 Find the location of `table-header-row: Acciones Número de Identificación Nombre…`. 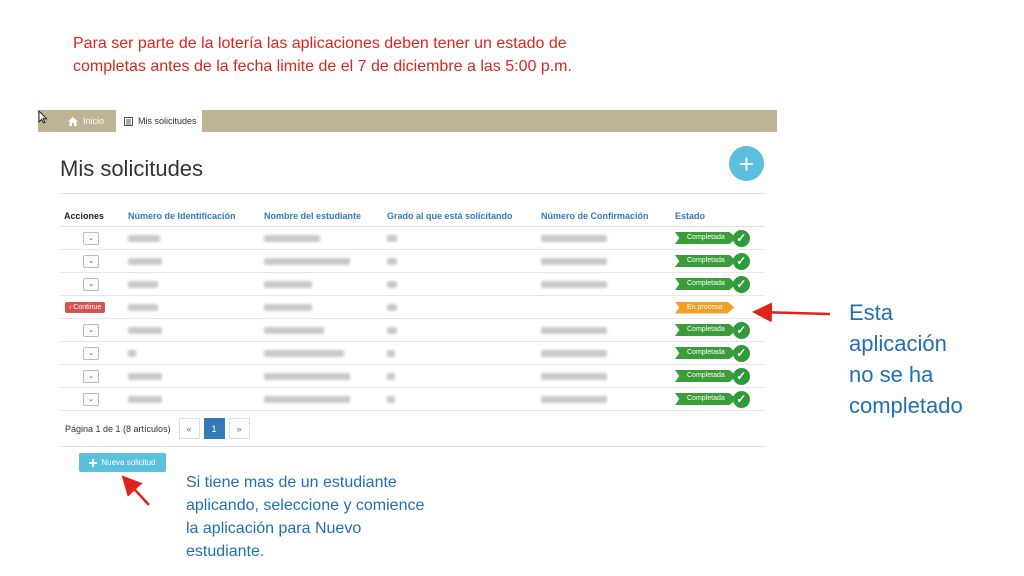

table-header-row: Acciones Número de Identificación Nombre… is located at coordinates (412, 216).